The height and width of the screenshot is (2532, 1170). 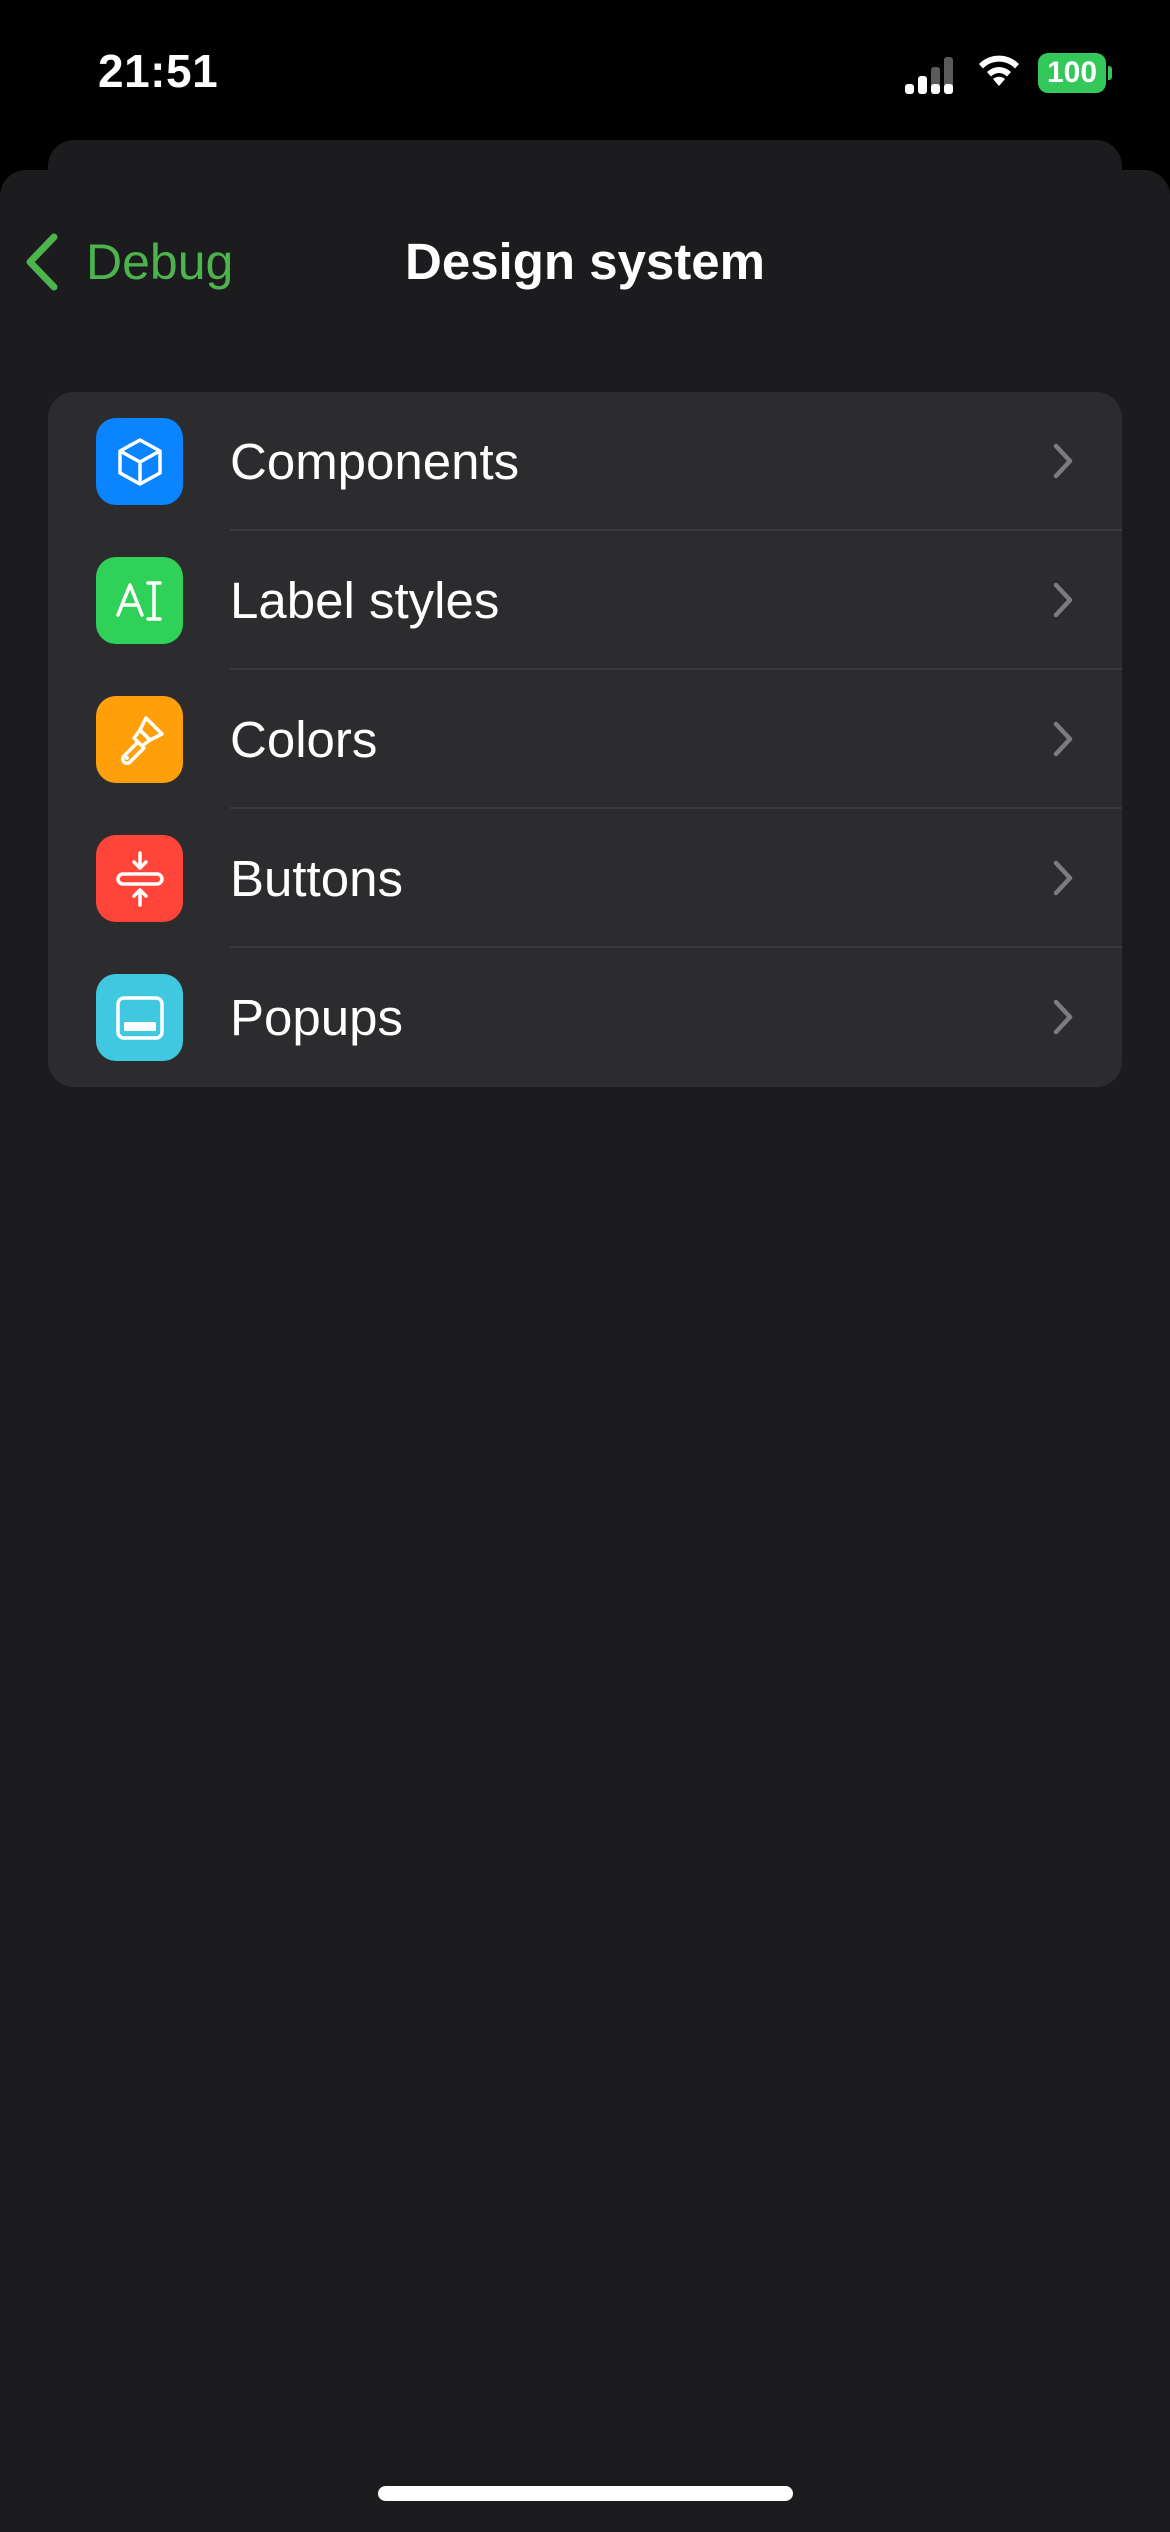 What do you see at coordinates (304, 739) in the screenshot?
I see `list-item-label: Colors` at bounding box center [304, 739].